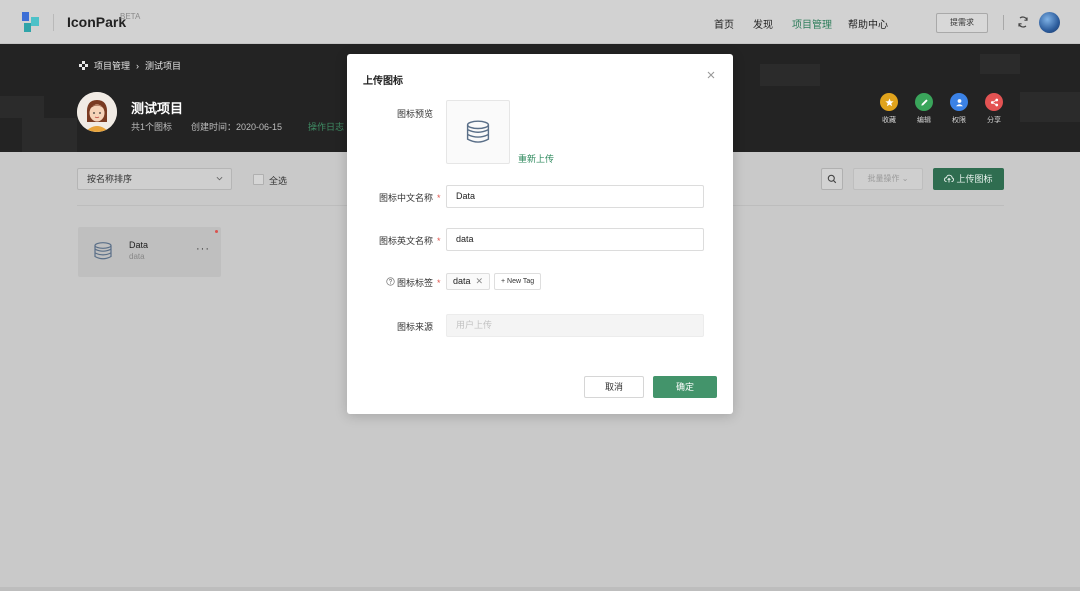 The image size is (1080, 591). What do you see at coordinates (480, 281) in the screenshot?
I see `close-icon: ✕` at bounding box center [480, 281].